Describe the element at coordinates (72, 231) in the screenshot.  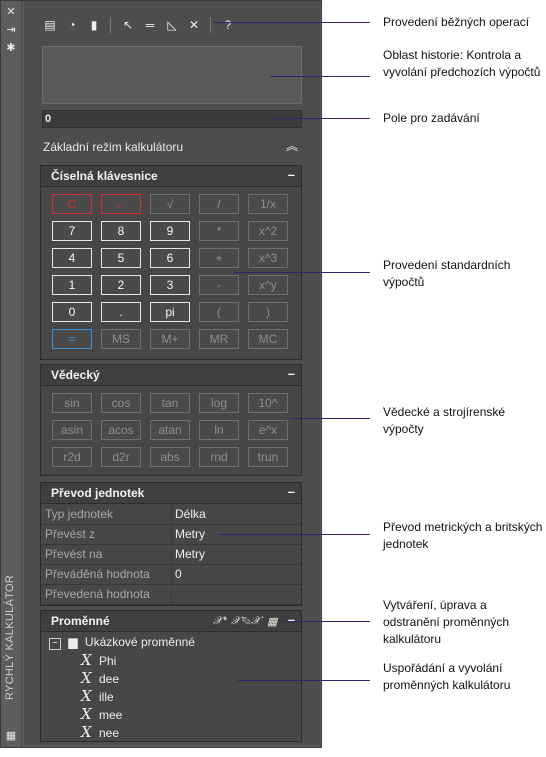
I see `key-button: 7` at that location.